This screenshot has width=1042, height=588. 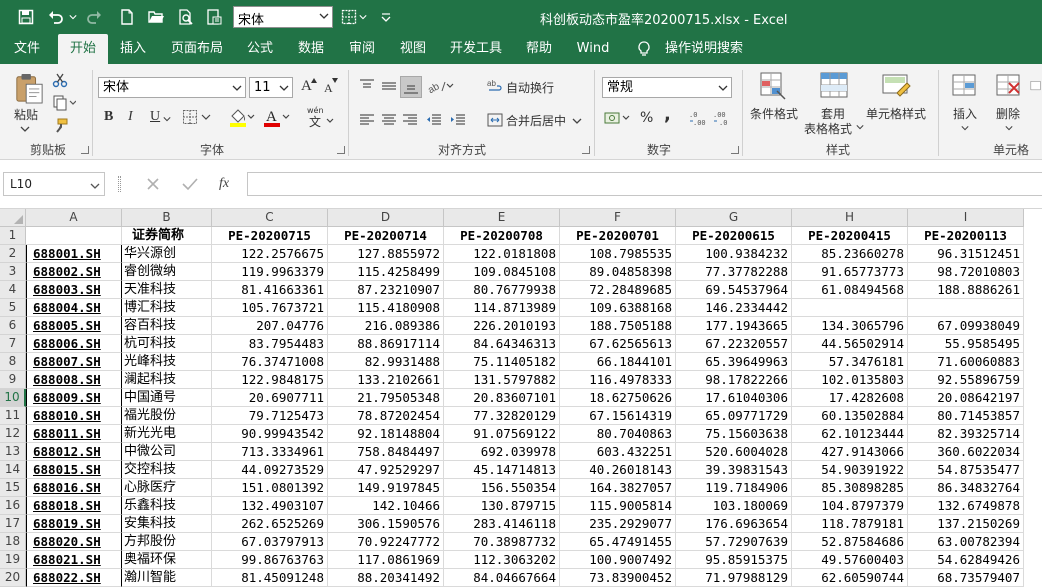 I want to click on stock-name-cell: 福光股份, so click(x=167, y=416).